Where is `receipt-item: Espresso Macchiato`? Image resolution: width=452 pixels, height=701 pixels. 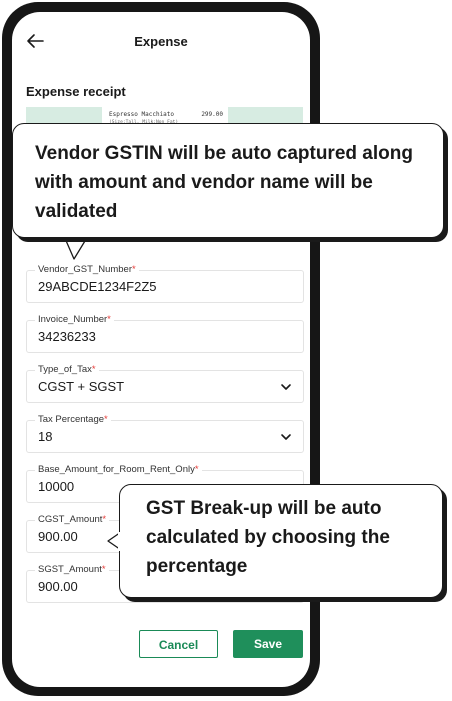 receipt-item: Espresso Macchiato is located at coordinates (142, 114).